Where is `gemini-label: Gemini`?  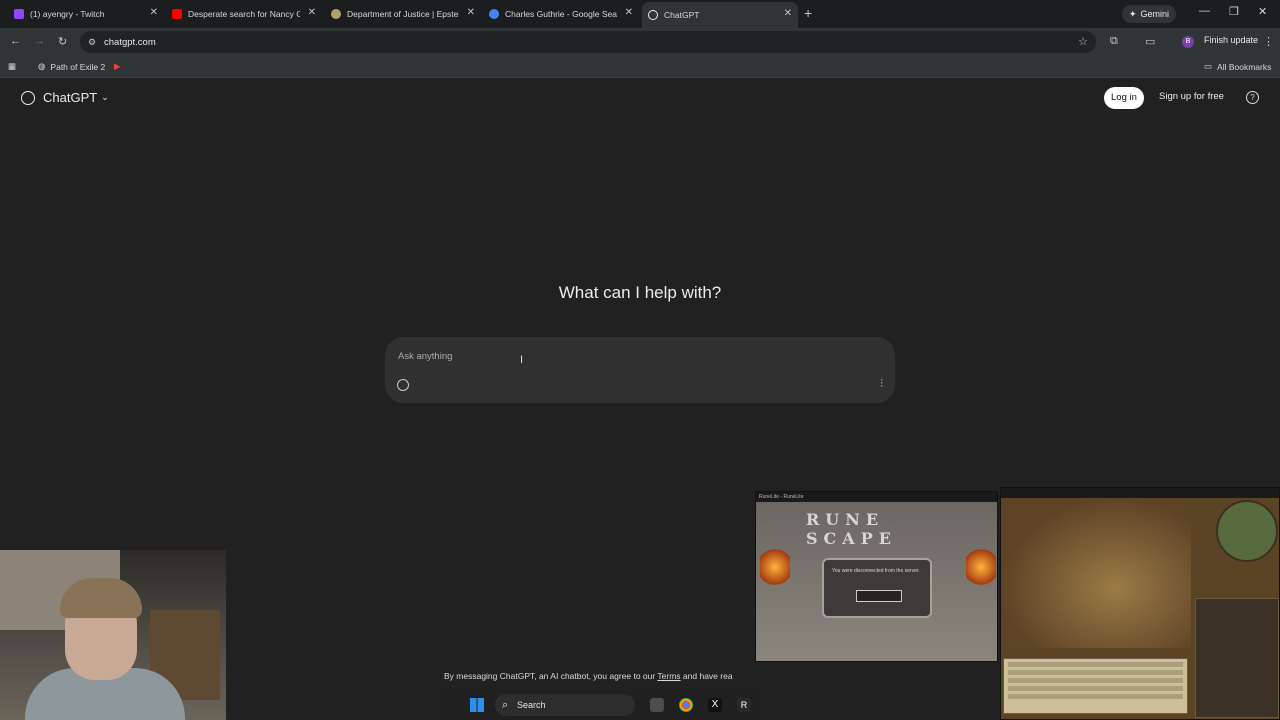
gemini-label: Gemini is located at coordinates (1155, 14).